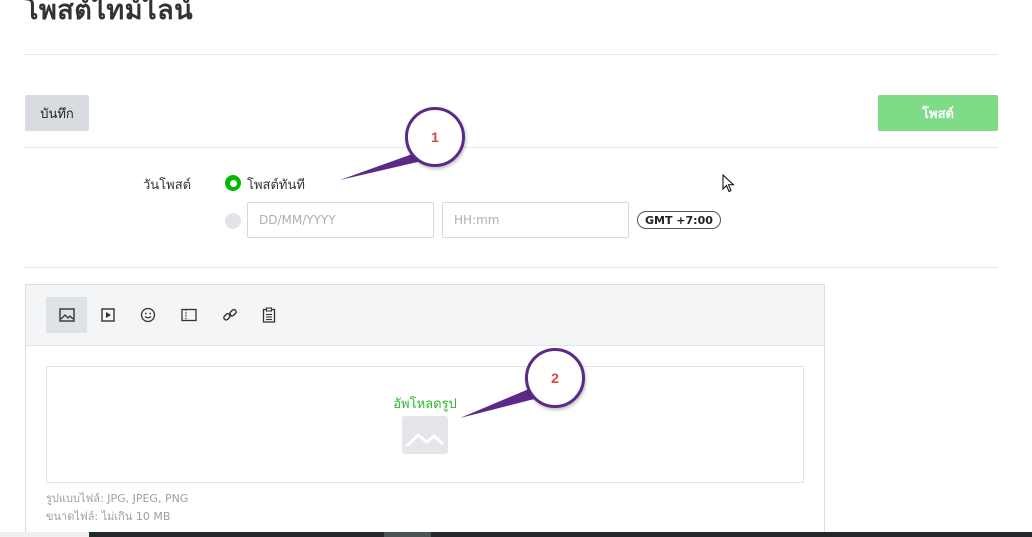  What do you see at coordinates (555, 378) in the screenshot?
I see `callout-2: 2` at bounding box center [555, 378].